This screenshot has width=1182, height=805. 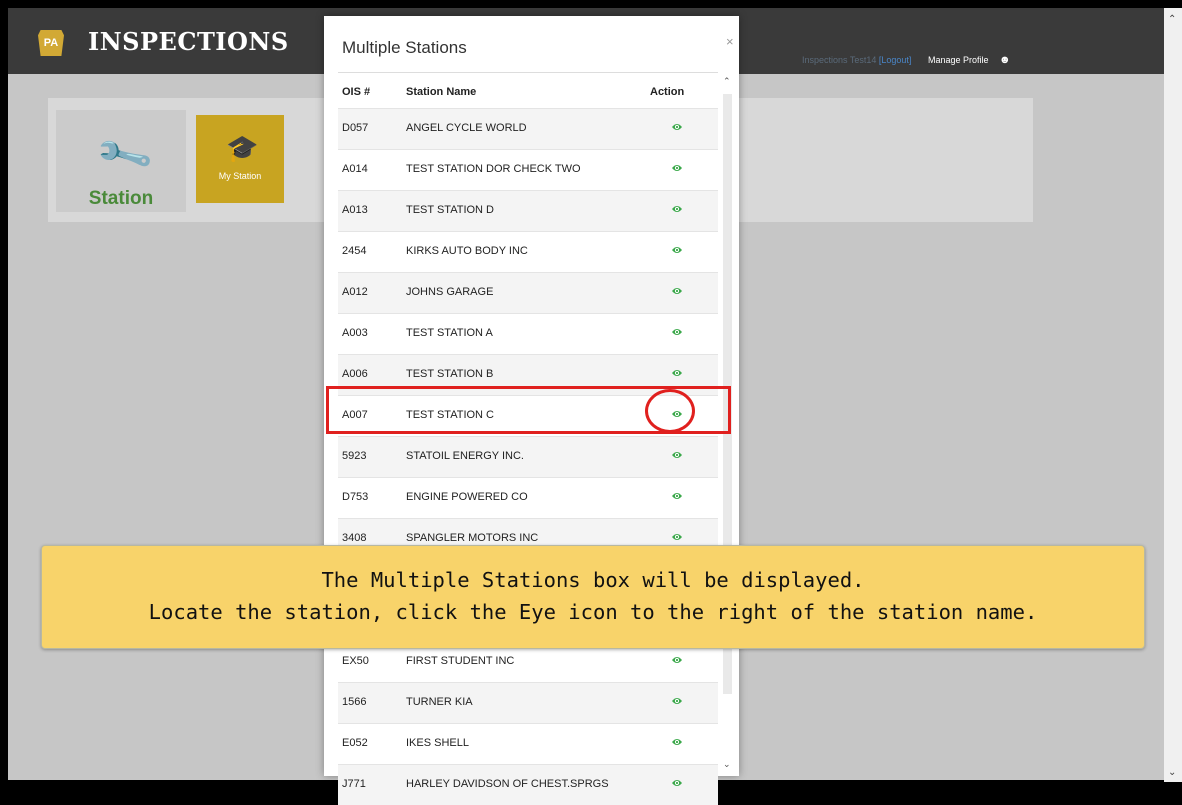 What do you see at coordinates (240, 176) in the screenshot?
I see `my-station-label: My Station` at bounding box center [240, 176].